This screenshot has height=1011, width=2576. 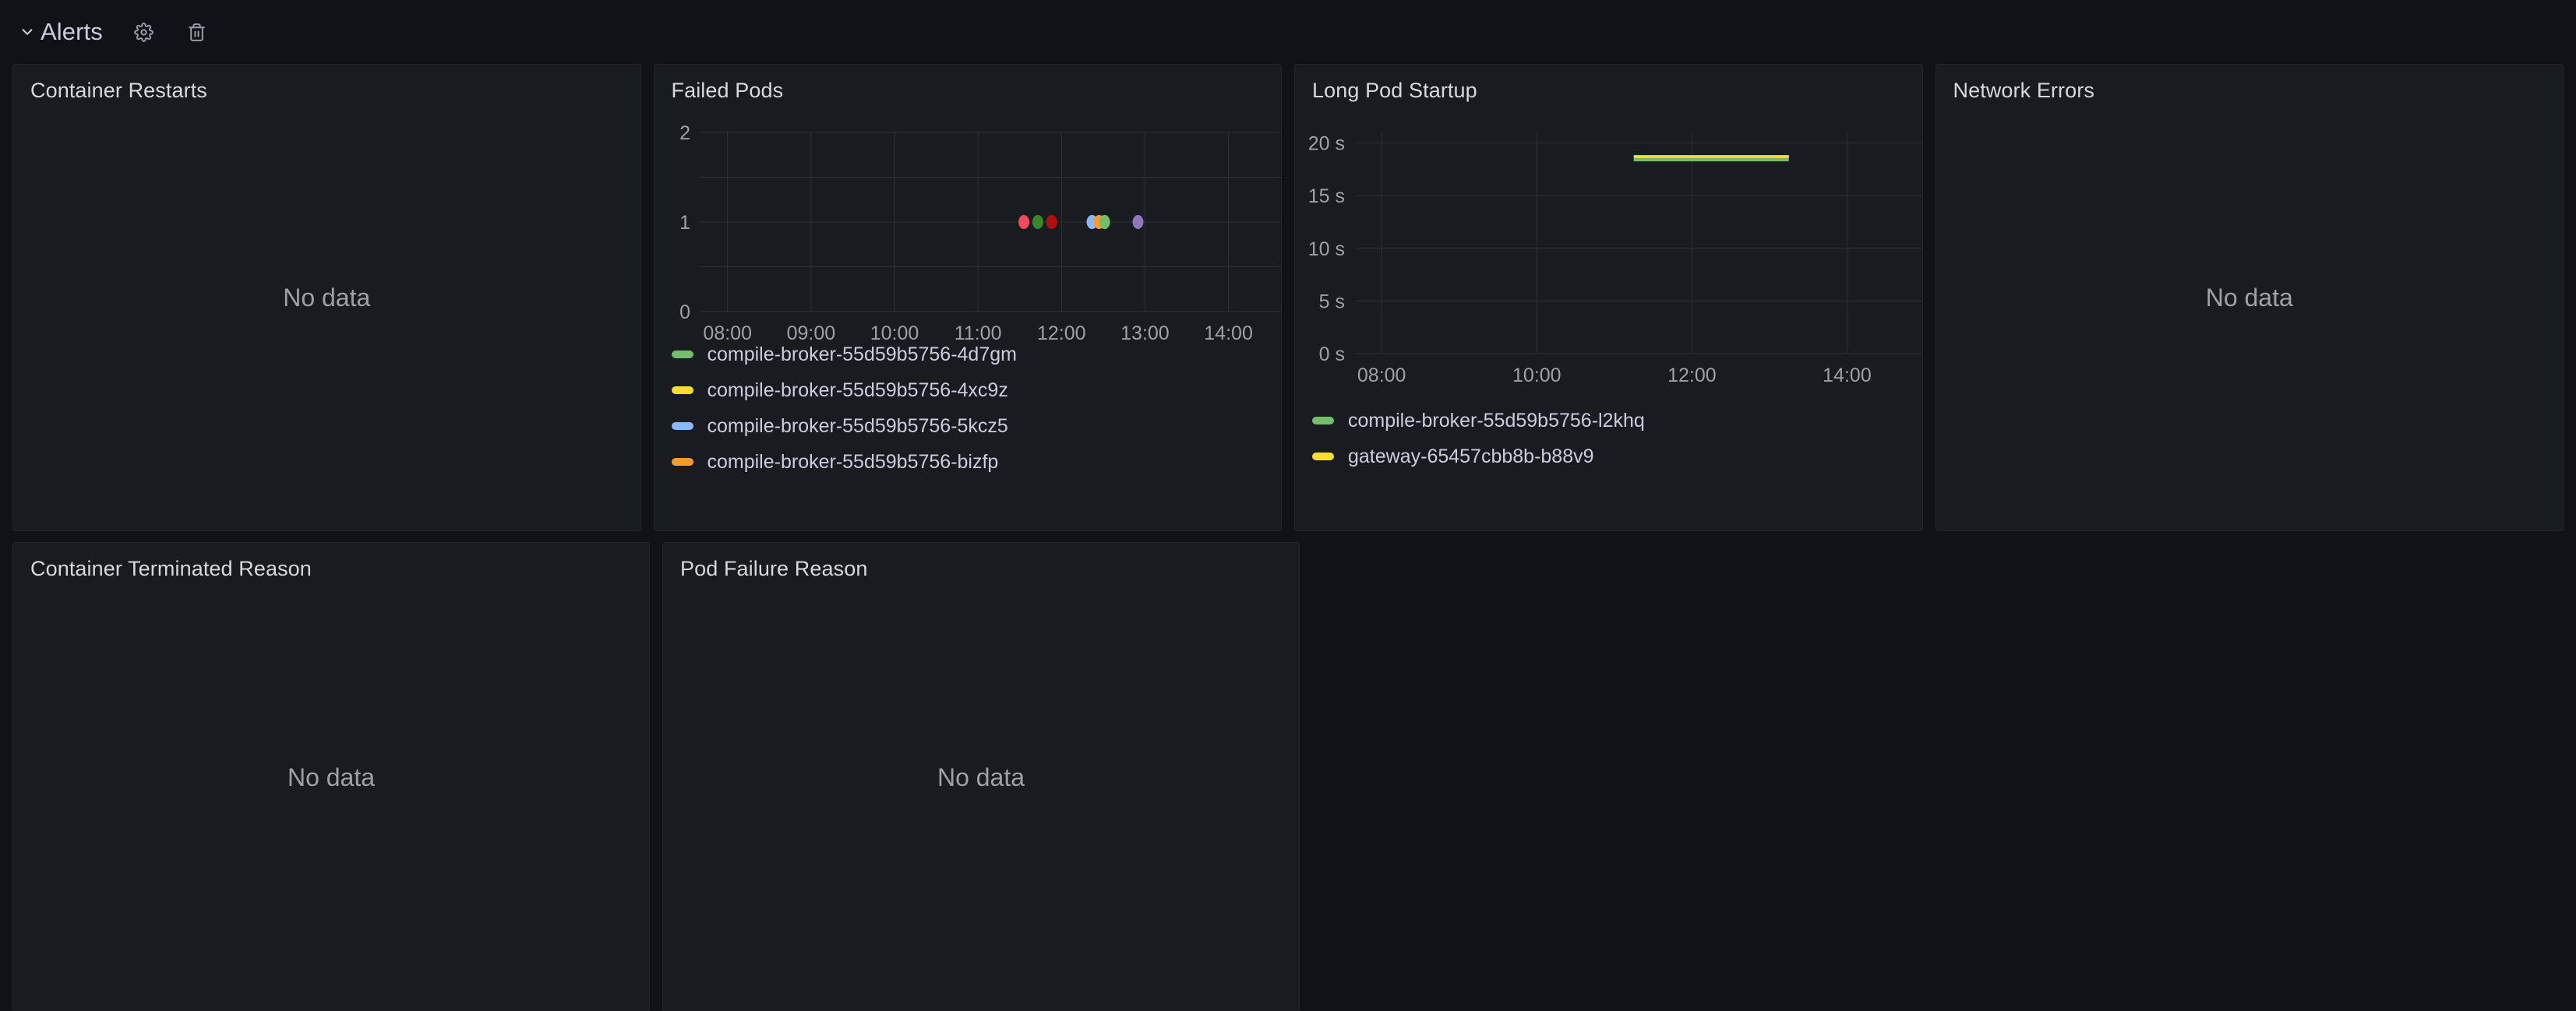 What do you see at coordinates (197, 32) in the screenshot?
I see `trash-icon` at bounding box center [197, 32].